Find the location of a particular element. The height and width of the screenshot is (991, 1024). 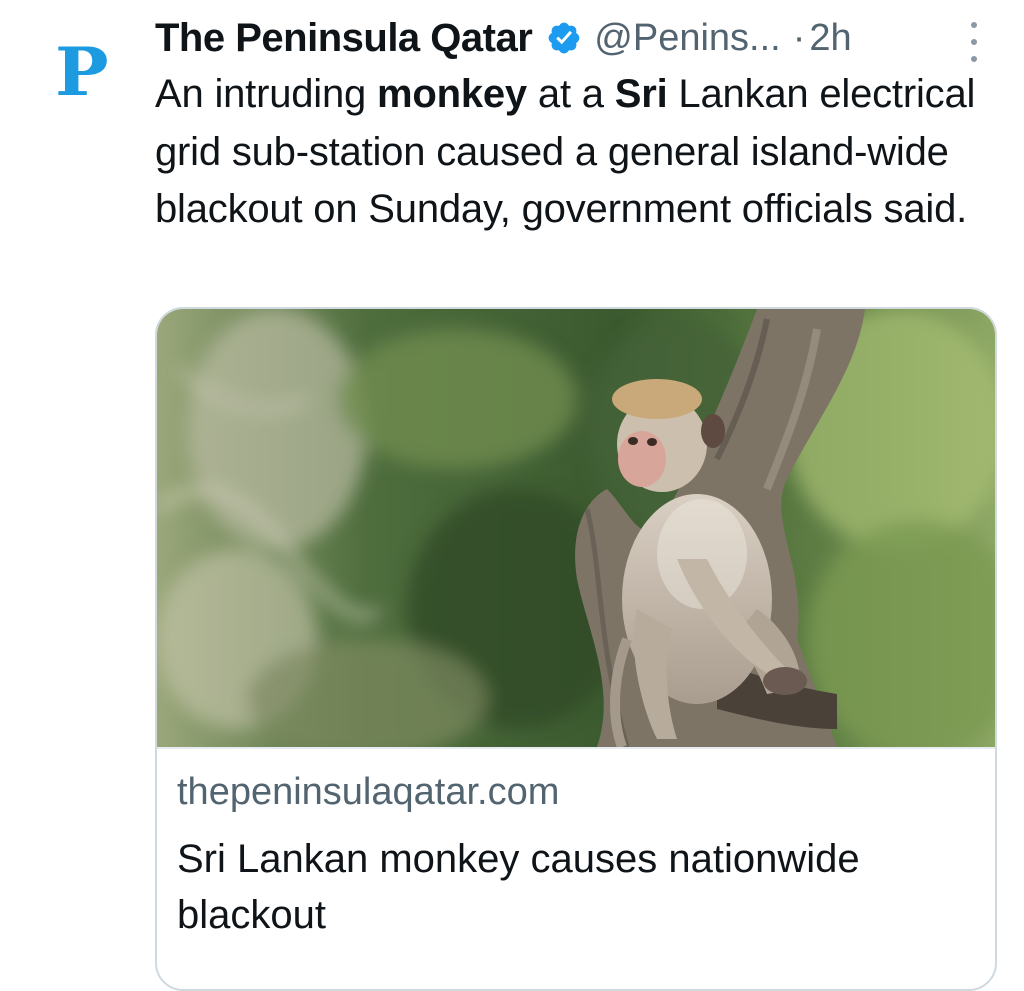

tweet-text-segment: An intruding is located at coordinates (266, 94).